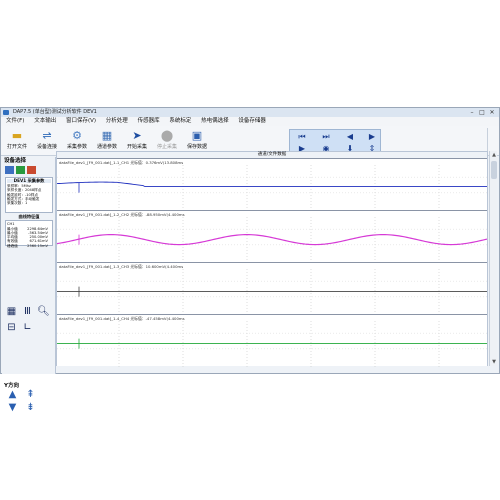 This screenshot has height=500, width=500. Describe the element at coordinates (17, 135) in the screenshot. I see `folder-icon: ▬` at that location.